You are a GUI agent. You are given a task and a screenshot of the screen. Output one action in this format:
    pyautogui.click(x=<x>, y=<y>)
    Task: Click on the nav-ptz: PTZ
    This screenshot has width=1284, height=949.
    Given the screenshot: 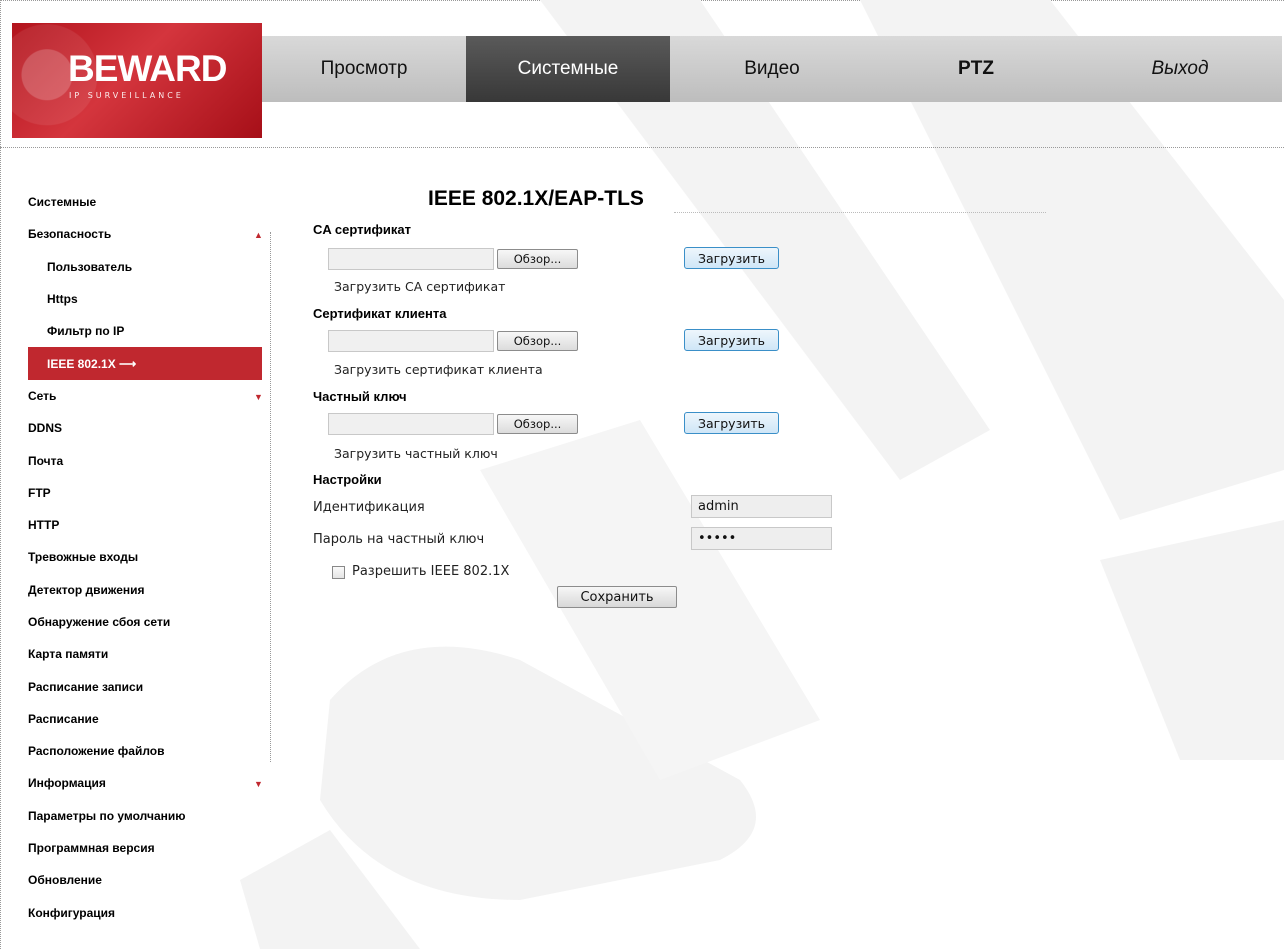 What is the action you would take?
    pyautogui.click(x=976, y=69)
    